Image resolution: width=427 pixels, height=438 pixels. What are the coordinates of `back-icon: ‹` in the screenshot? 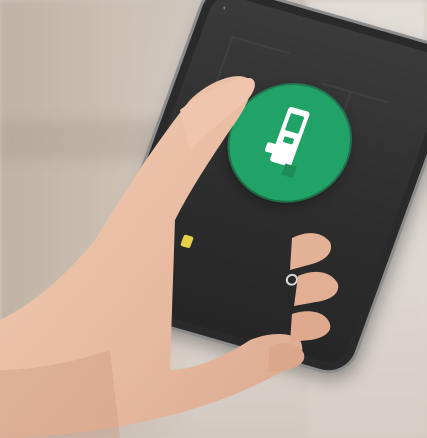 It's located at (224, 7).